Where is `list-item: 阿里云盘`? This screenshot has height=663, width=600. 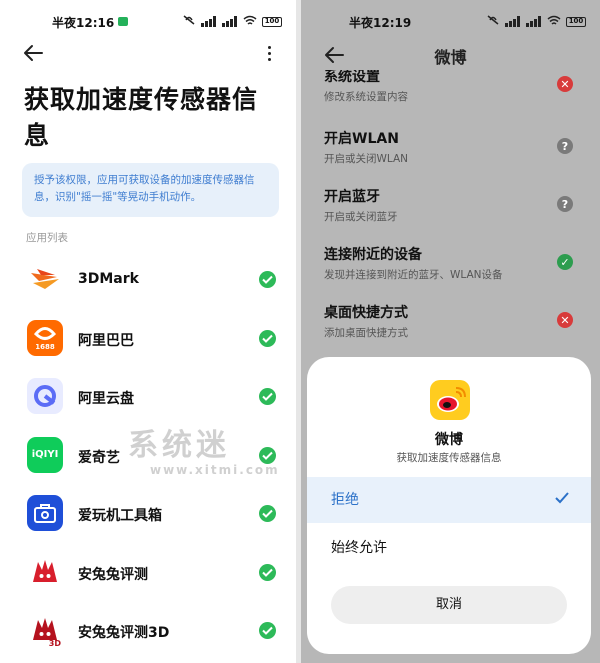
list-item: 阿里云盘 is located at coordinates (148, 397).